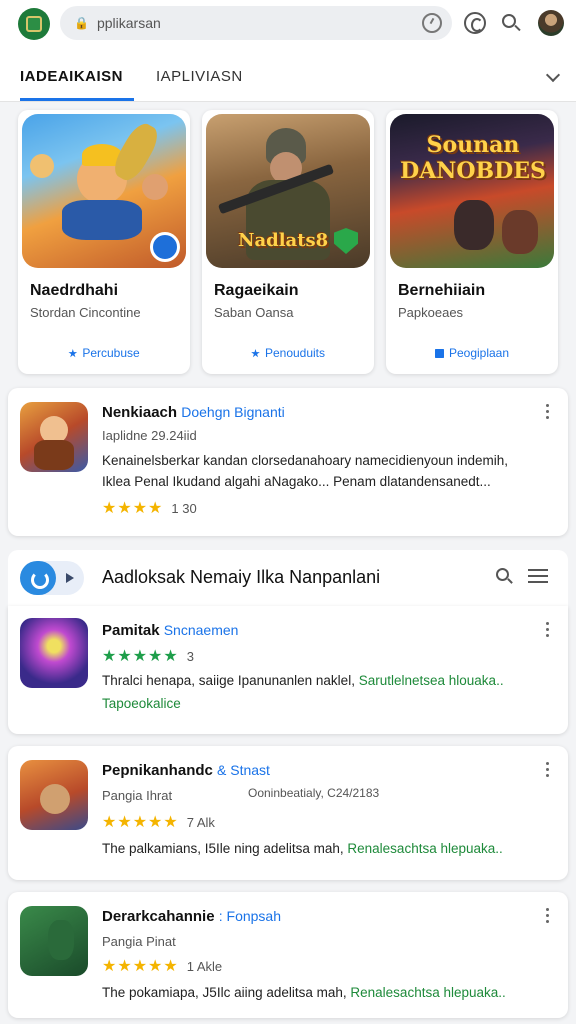 The image size is (576, 1024). I want to click on popular-link: Peogiplaan, so click(472, 353).